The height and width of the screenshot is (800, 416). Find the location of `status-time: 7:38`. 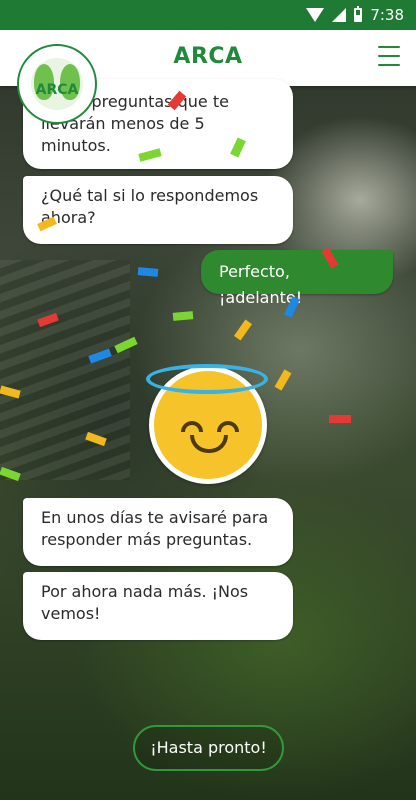

status-time: 7:38 is located at coordinates (387, 15).